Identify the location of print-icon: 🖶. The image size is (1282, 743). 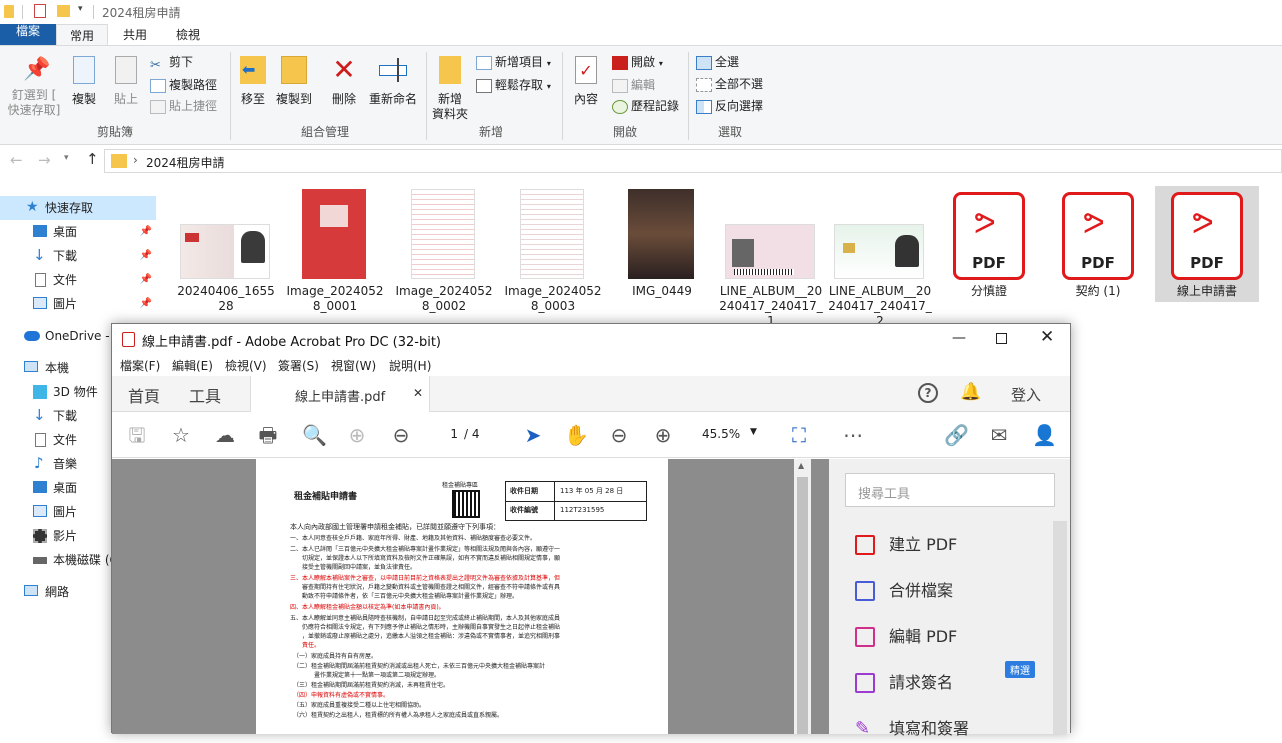
(268, 435).